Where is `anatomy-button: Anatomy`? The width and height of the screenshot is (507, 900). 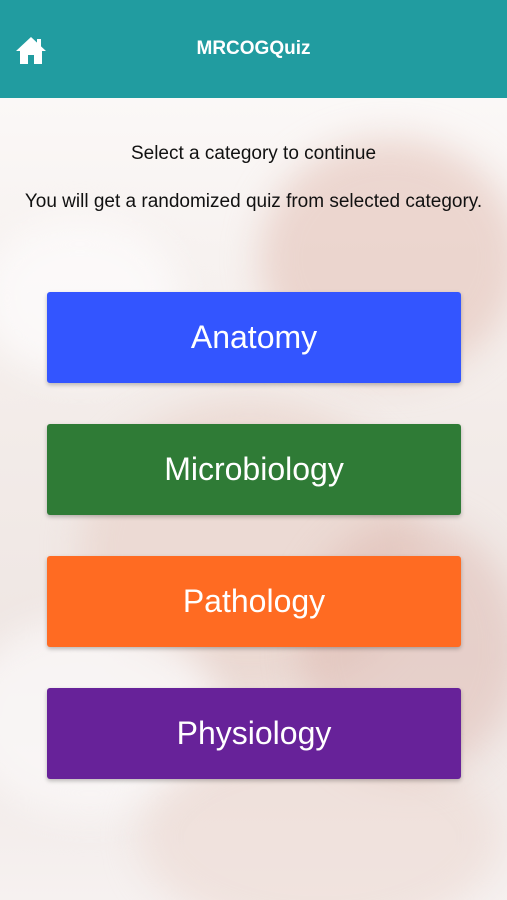 anatomy-button: Anatomy is located at coordinates (254, 337).